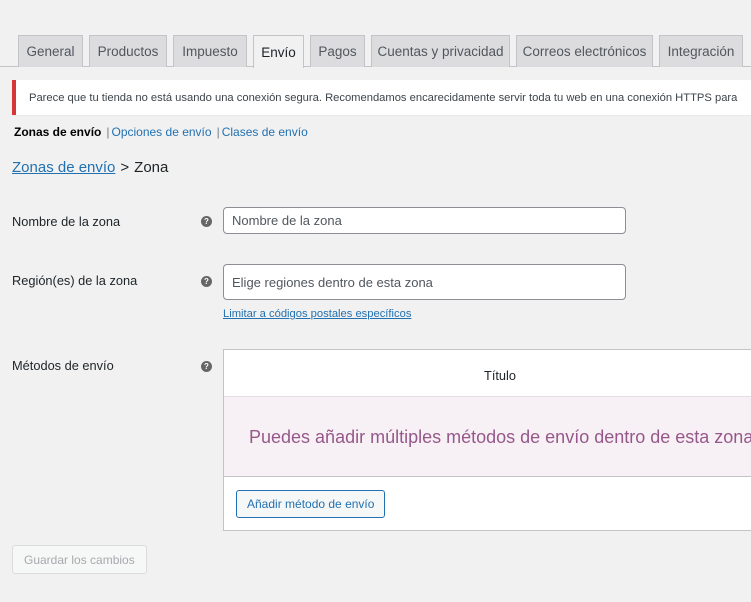  I want to click on tab-productos: Productos, so click(128, 51).